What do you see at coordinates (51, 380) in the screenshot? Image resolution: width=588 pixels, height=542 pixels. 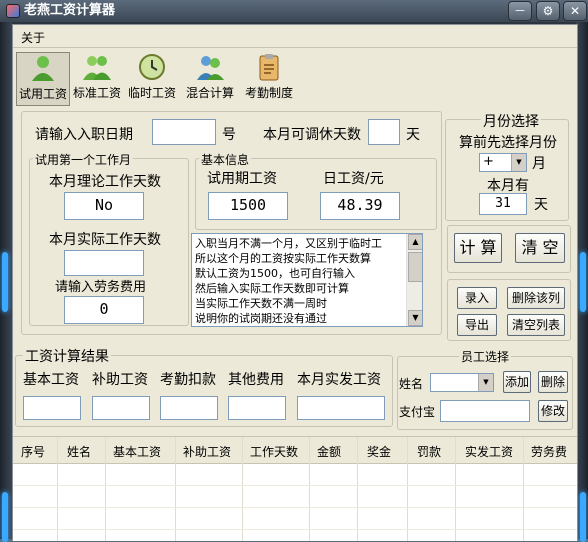 I see `result-header-basic: 基本工资` at bounding box center [51, 380].